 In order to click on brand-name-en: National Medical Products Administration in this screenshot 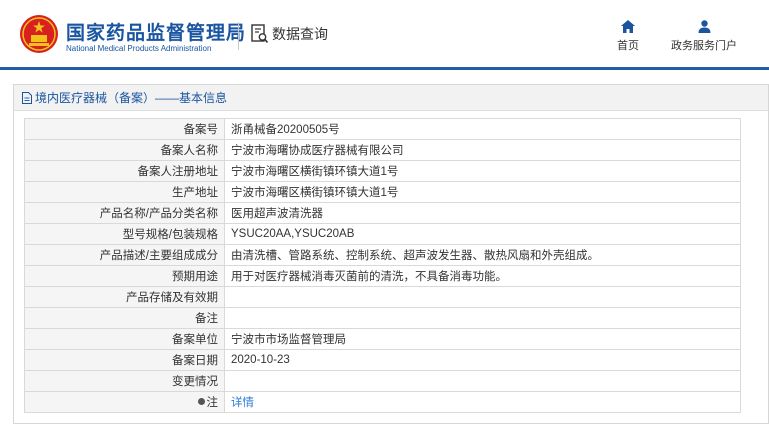, I will do `click(139, 48)`.